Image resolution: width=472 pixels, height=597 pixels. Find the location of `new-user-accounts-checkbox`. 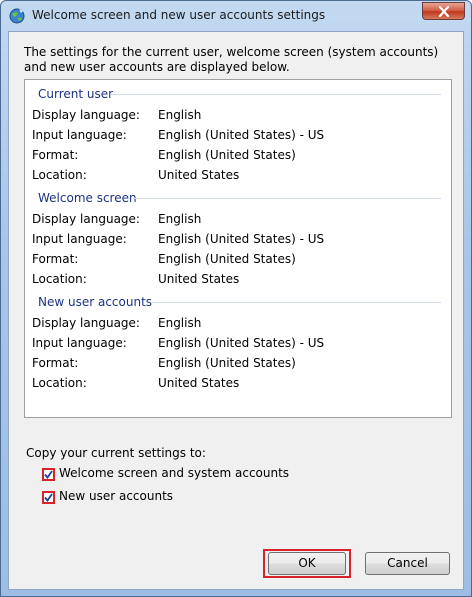

new-user-accounts-checkbox is located at coordinates (48, 497).